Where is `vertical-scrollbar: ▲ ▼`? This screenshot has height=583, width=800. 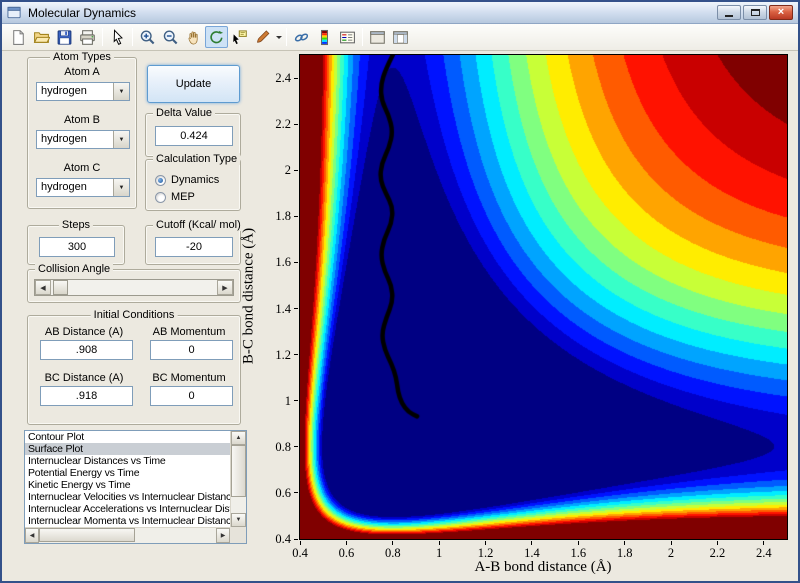
vertical-scrollbar: ▲ ▼ is located at coordinates (238, 479).